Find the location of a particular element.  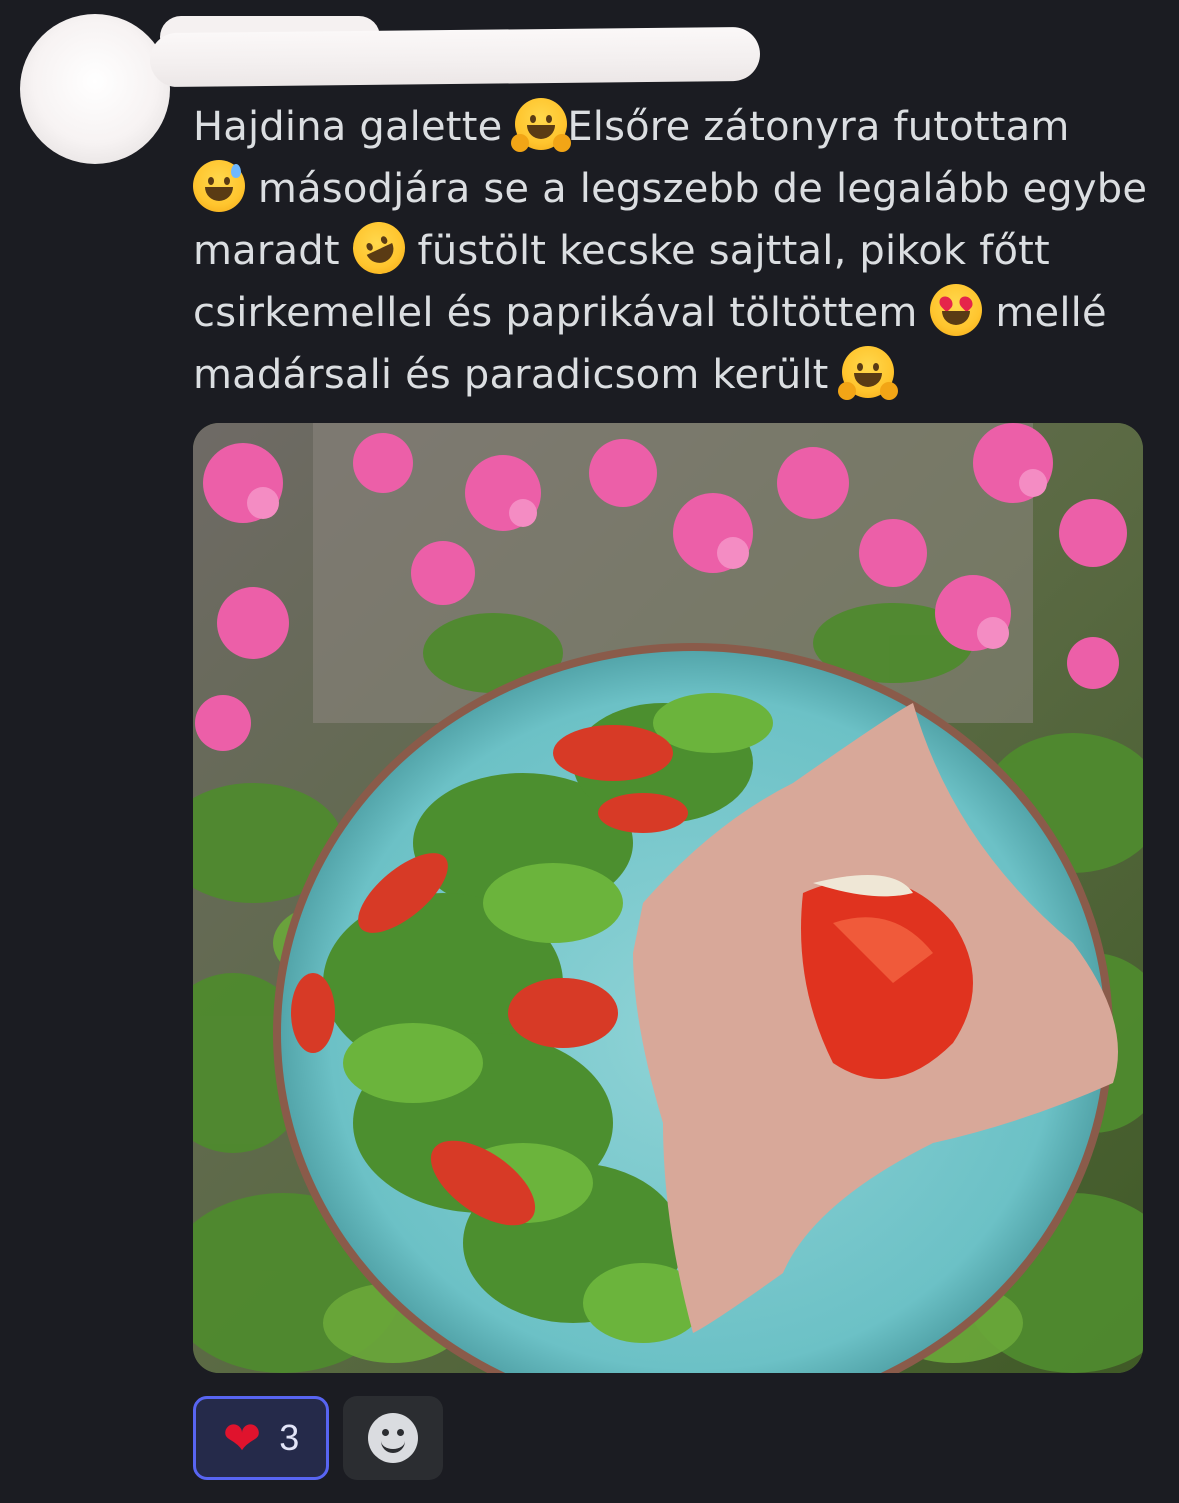

message-text-segment: madársali és paradicsom került is located at coordinates (517, 375).